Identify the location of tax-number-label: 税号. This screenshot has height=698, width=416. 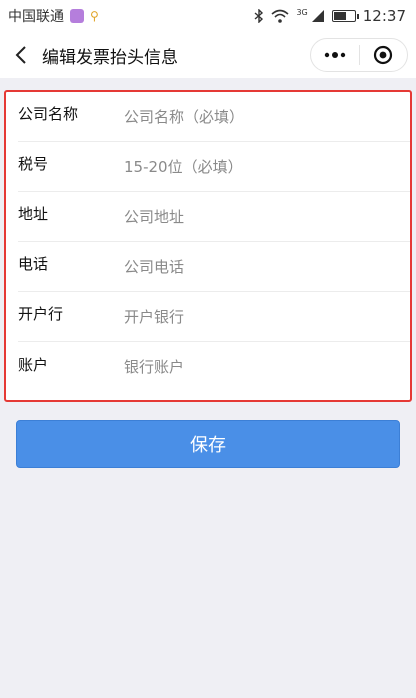
(33, 164).